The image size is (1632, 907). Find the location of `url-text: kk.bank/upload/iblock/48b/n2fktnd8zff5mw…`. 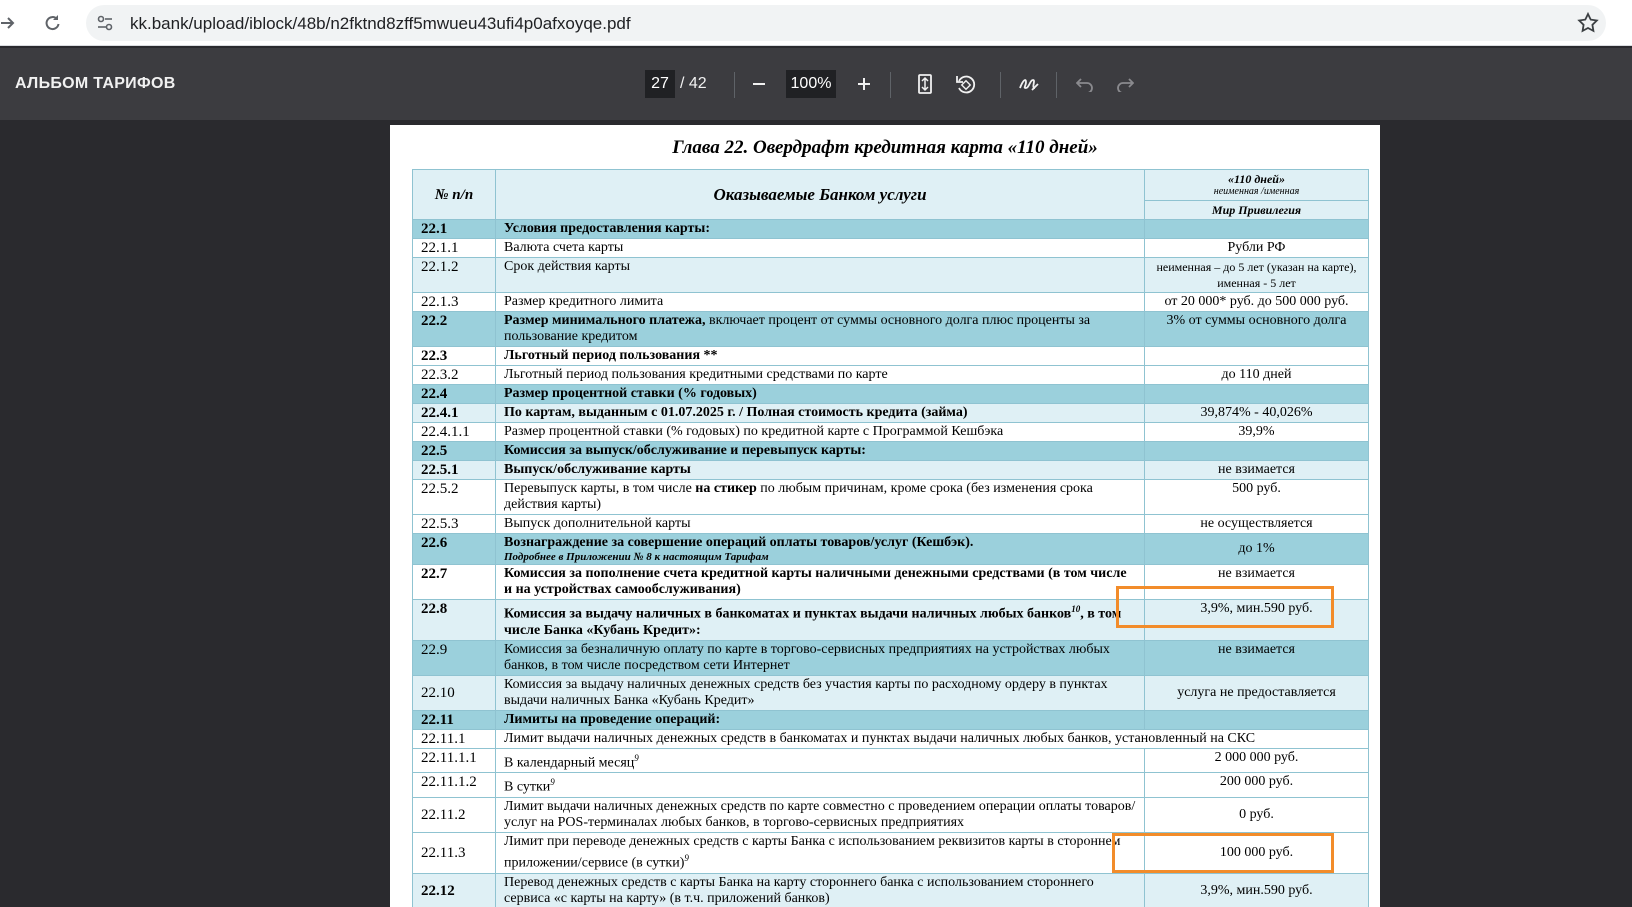

url-text: kk.bank/upload/iblock/48b/n2fktnd8zff5mw… is located at coordinates (380, 24).